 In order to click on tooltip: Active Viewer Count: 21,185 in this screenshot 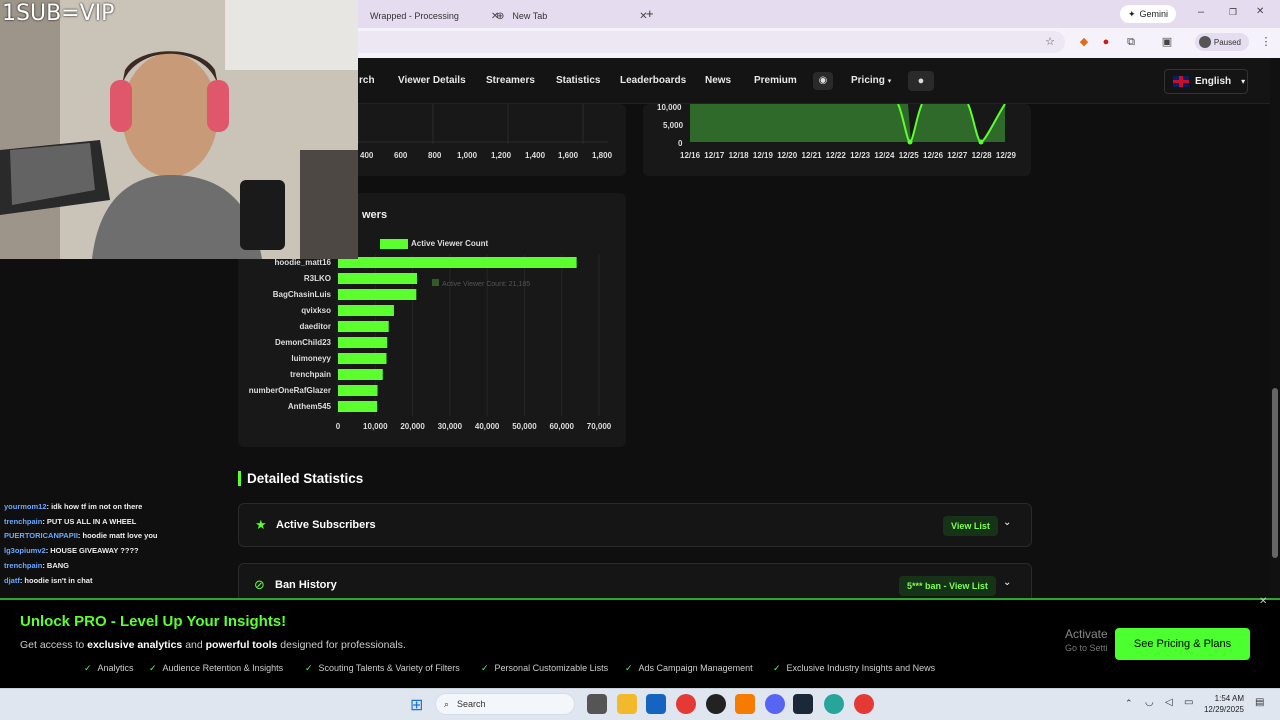, I will do `click(481, 283)`.